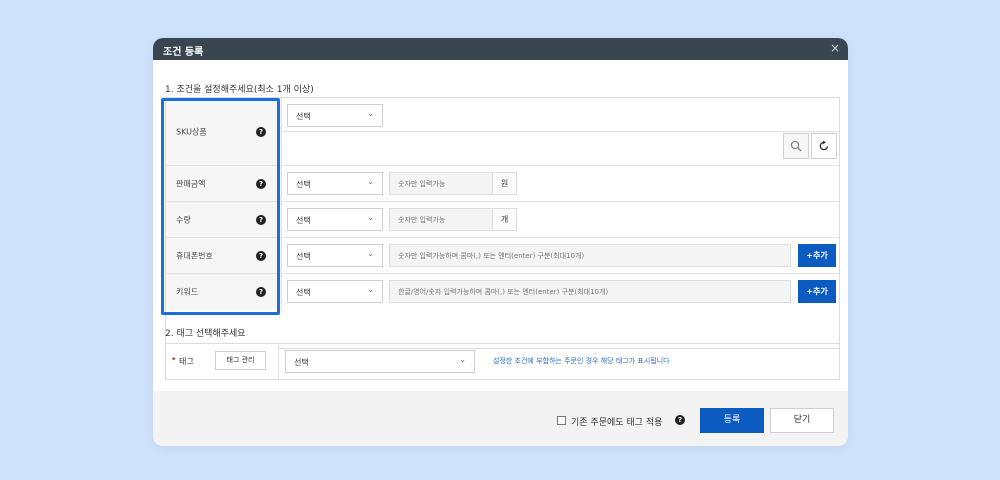  Describe the element at coordinates (532, 146) in the screenshot. I see `sku-search-input` at that location.